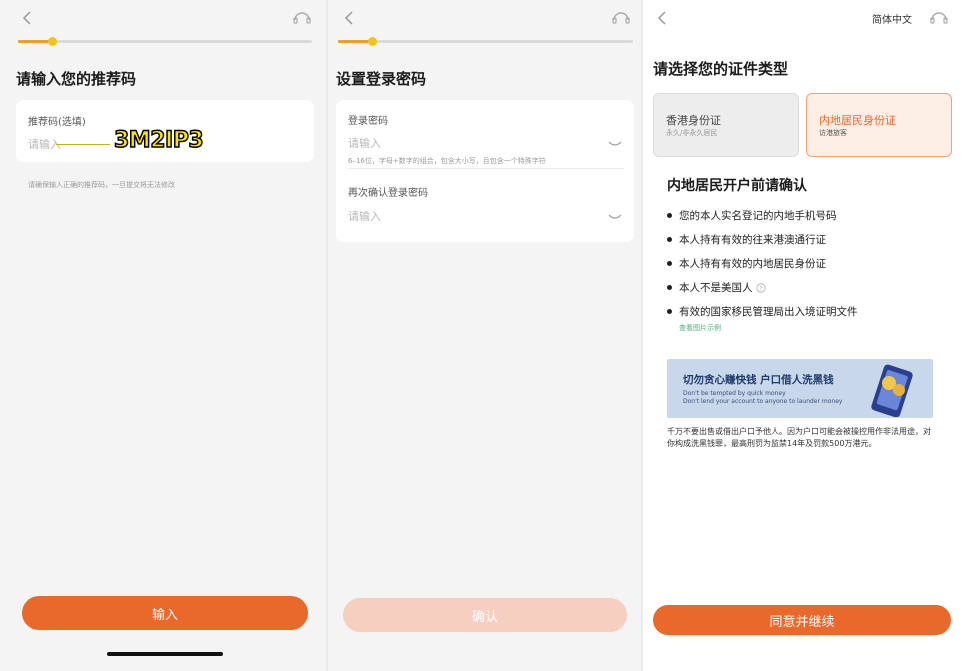  Describe the element at coordinates (721, 69) in the screenshot. I see `page-title: 请选择您的证件类型` at that location.